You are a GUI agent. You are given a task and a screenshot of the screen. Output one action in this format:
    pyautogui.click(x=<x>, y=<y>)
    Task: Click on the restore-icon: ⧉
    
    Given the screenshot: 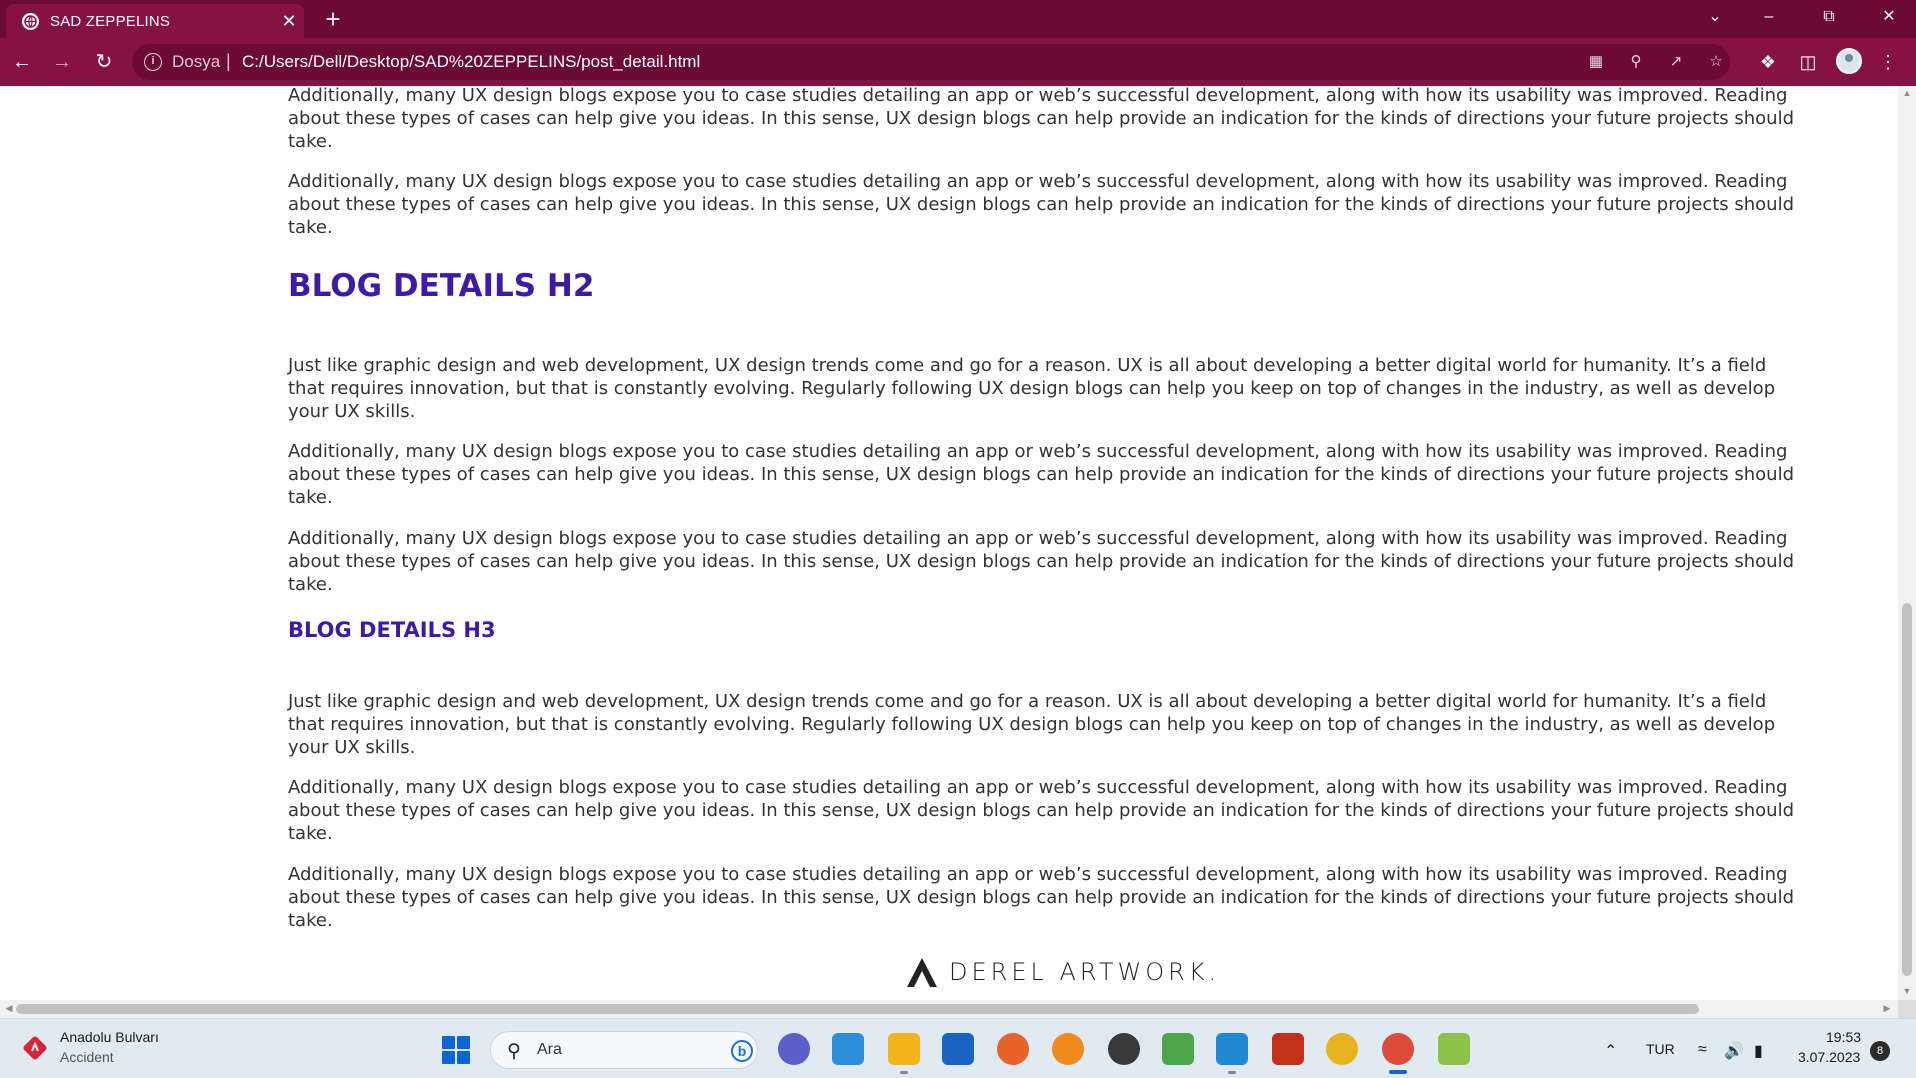 What is the action you would take?
    pyautogui.click(x=1829, y=17)
    